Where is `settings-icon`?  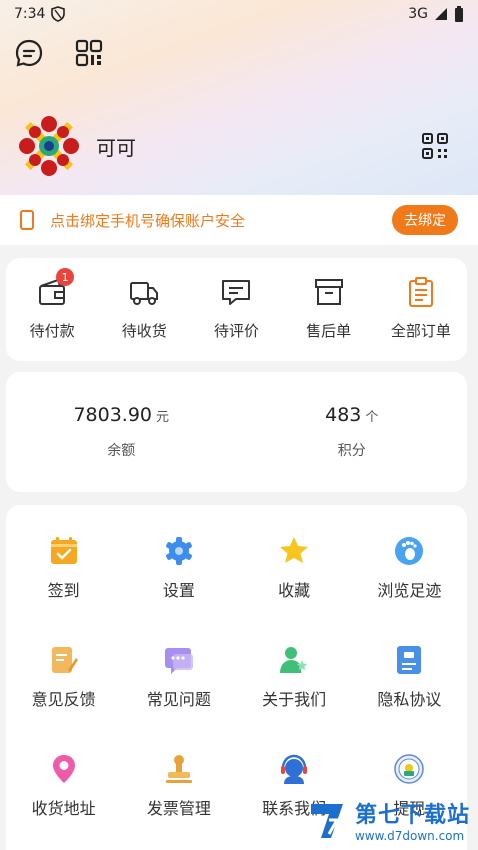
settings-icon is located at coordinates (178, 551).